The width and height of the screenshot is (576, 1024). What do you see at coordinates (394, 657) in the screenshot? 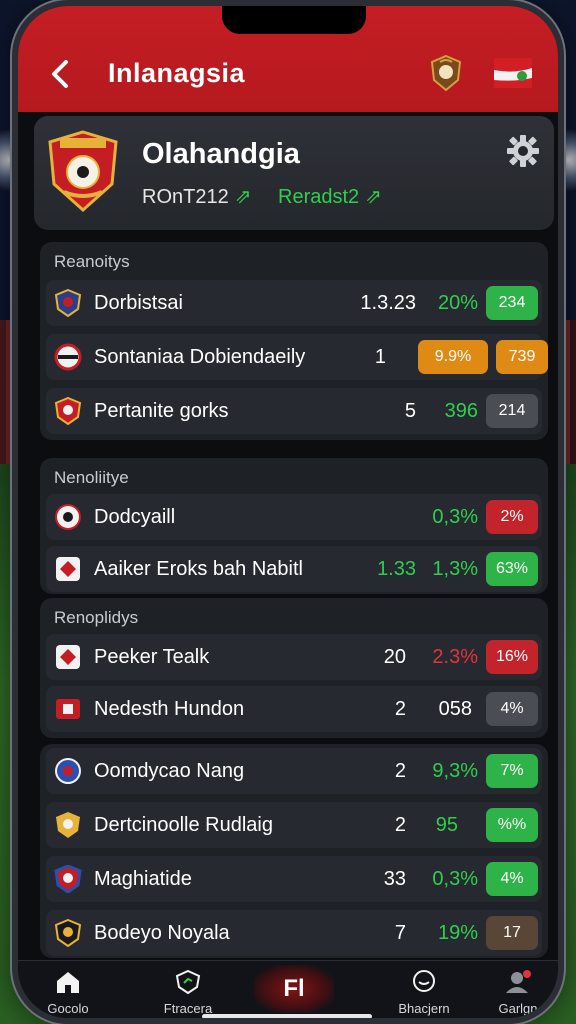
I see `row-value: 20` at bounding box center [394, 657].